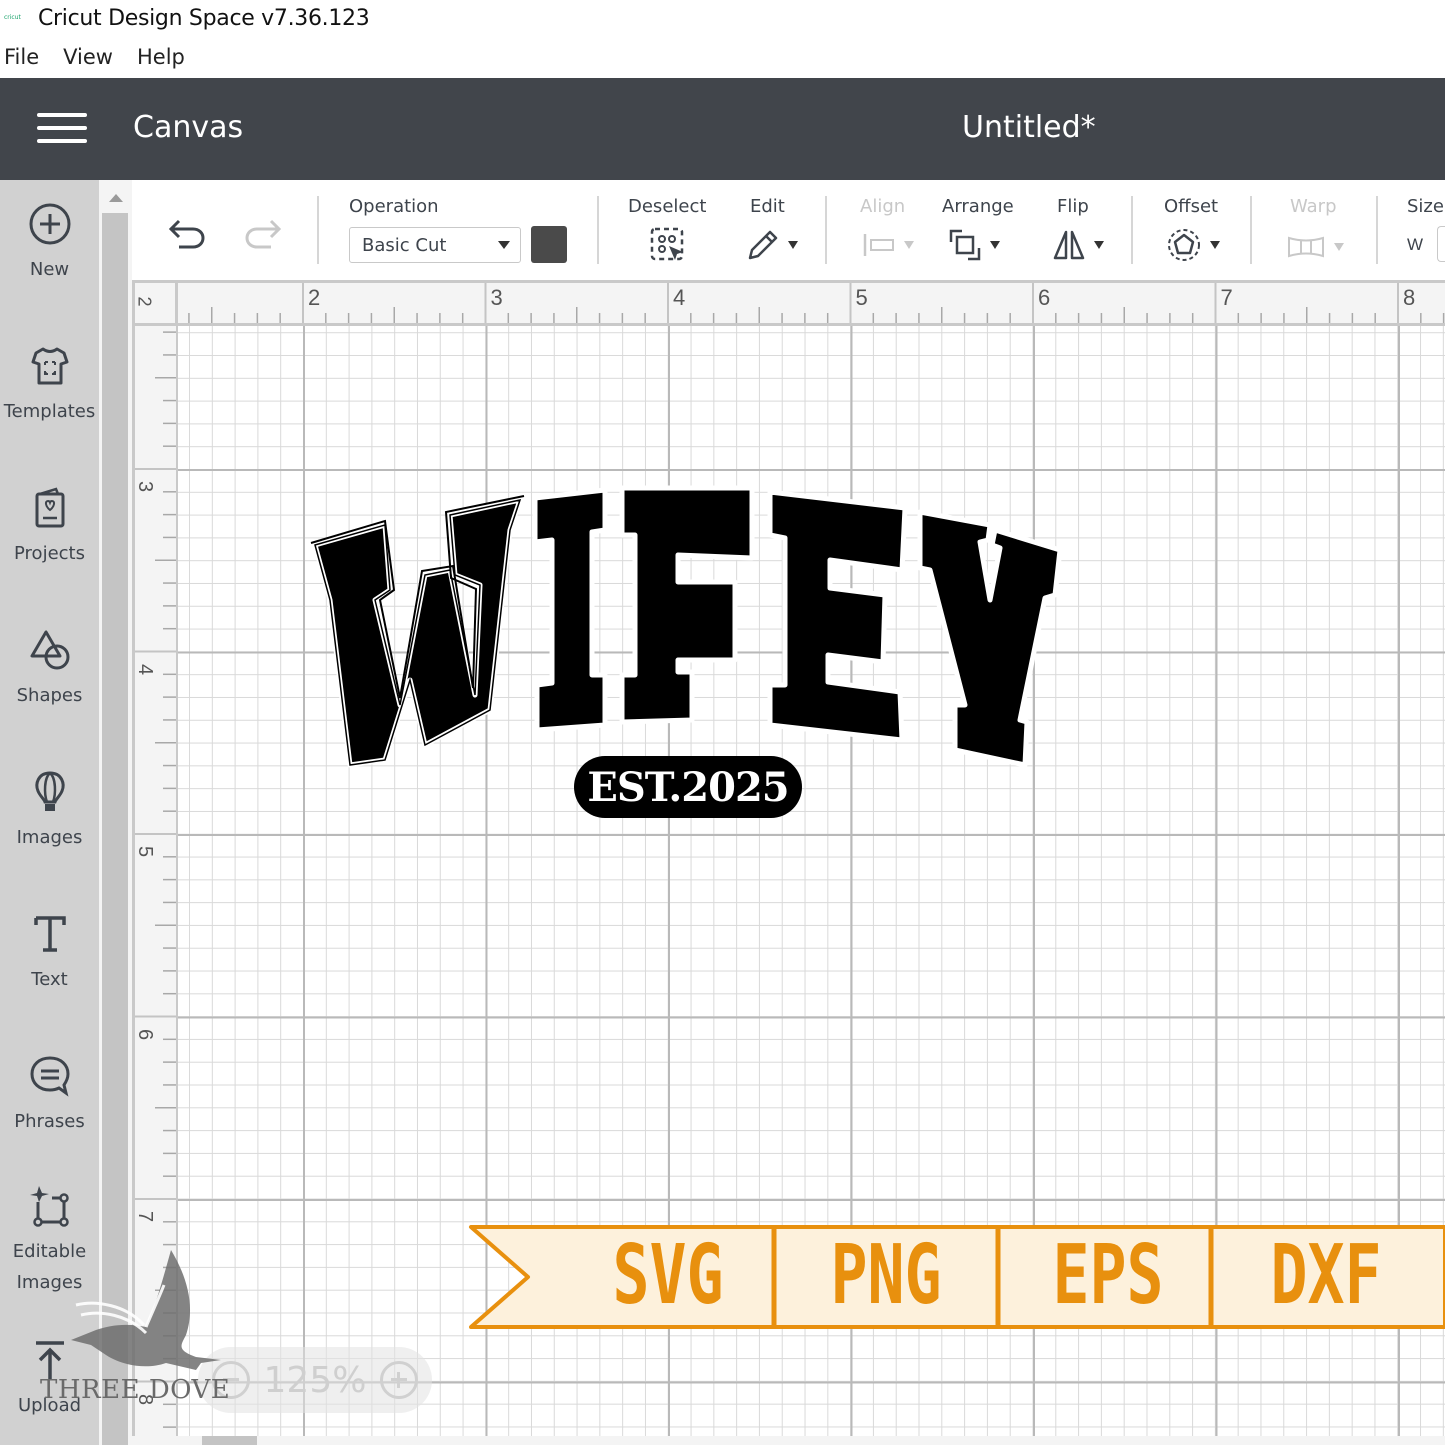 The height and width of the screenshot is (1445, 1445). Describe the element at coordinates (1073, 206) in the screenshot. I see `flip-label: Flip` at that location.